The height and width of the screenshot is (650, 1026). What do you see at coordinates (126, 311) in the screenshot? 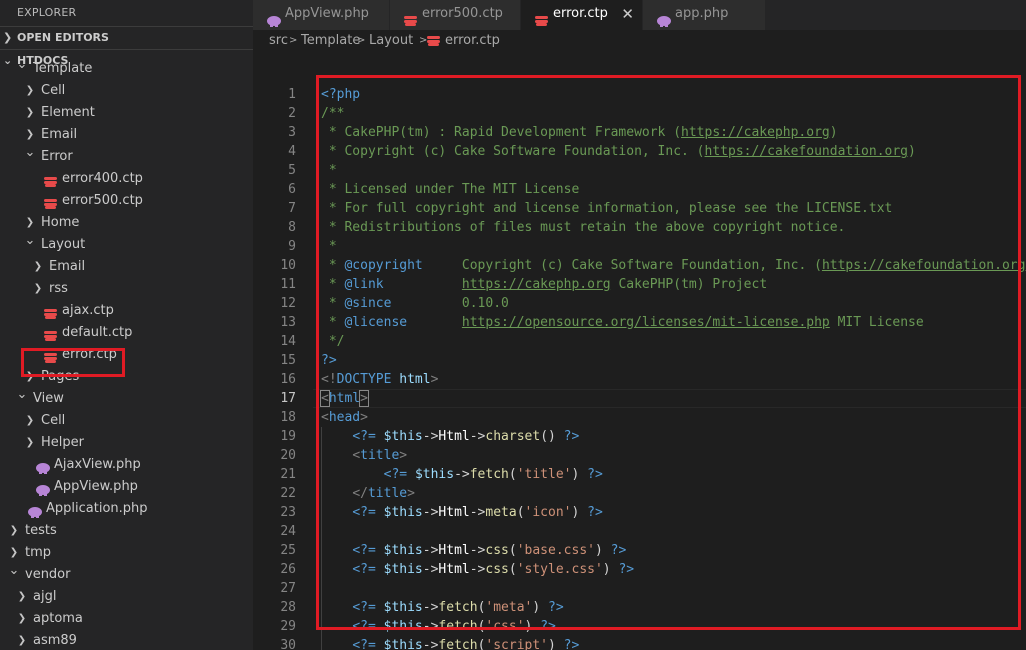
I see `tree-item-ajax-ctp: ajax.ctp` at bounding box center [126, 311].